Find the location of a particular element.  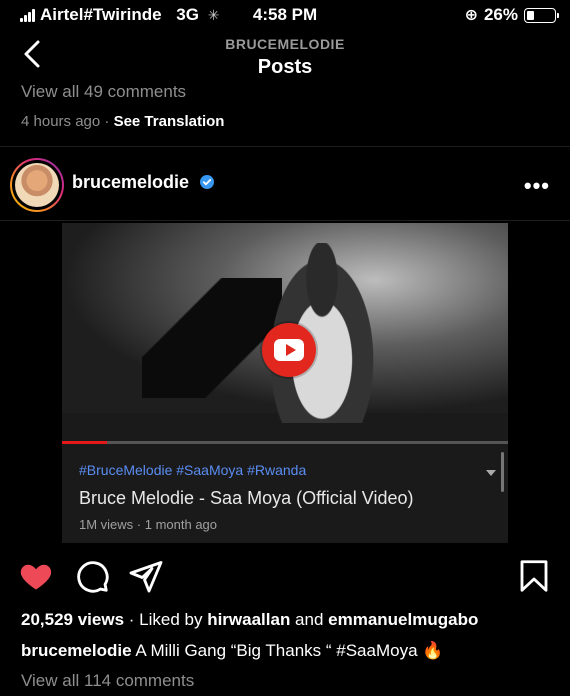

comment-button is located at coordinates (92, 576).